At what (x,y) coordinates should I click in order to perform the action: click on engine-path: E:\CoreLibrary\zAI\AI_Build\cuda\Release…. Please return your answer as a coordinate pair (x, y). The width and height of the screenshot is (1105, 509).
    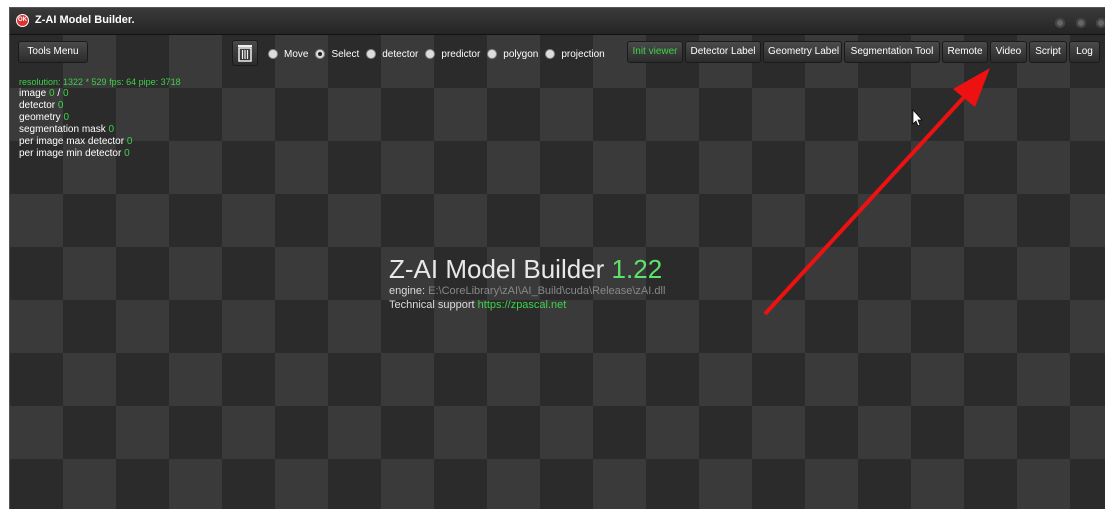
    Looking at the image, I should click on (547, 291).